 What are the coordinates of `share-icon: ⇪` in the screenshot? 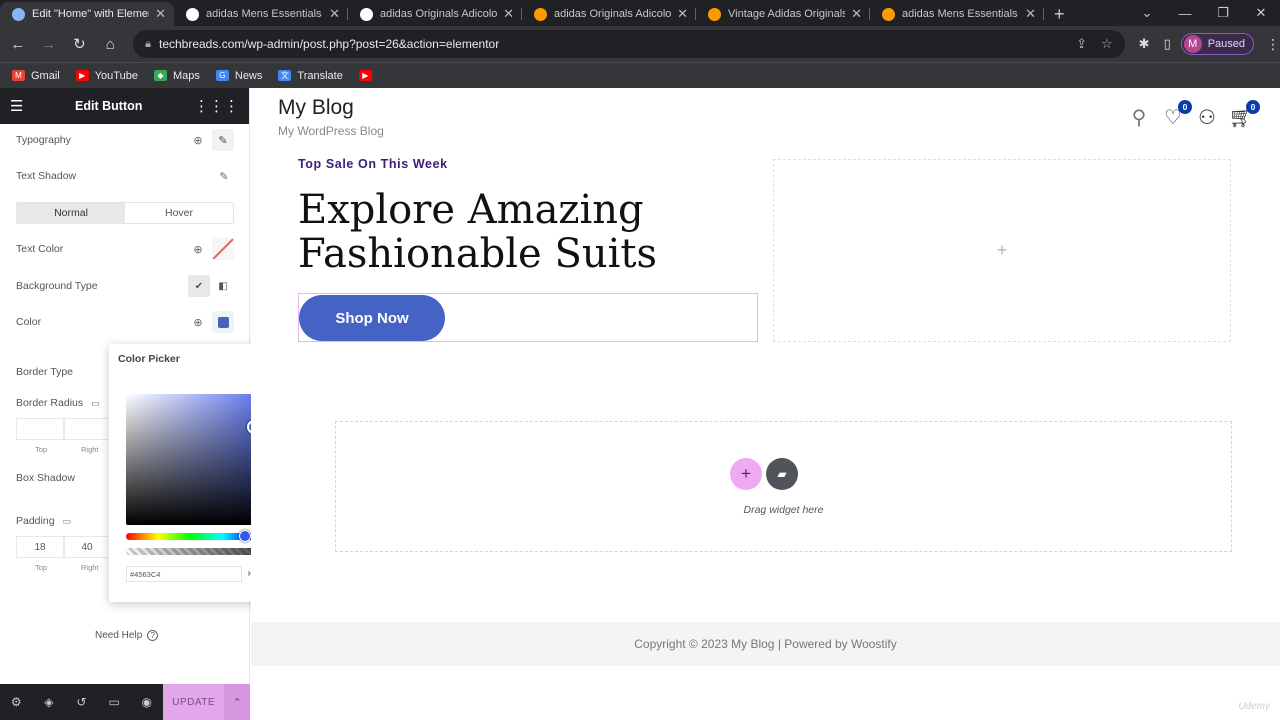 It's located at (1081, 44).